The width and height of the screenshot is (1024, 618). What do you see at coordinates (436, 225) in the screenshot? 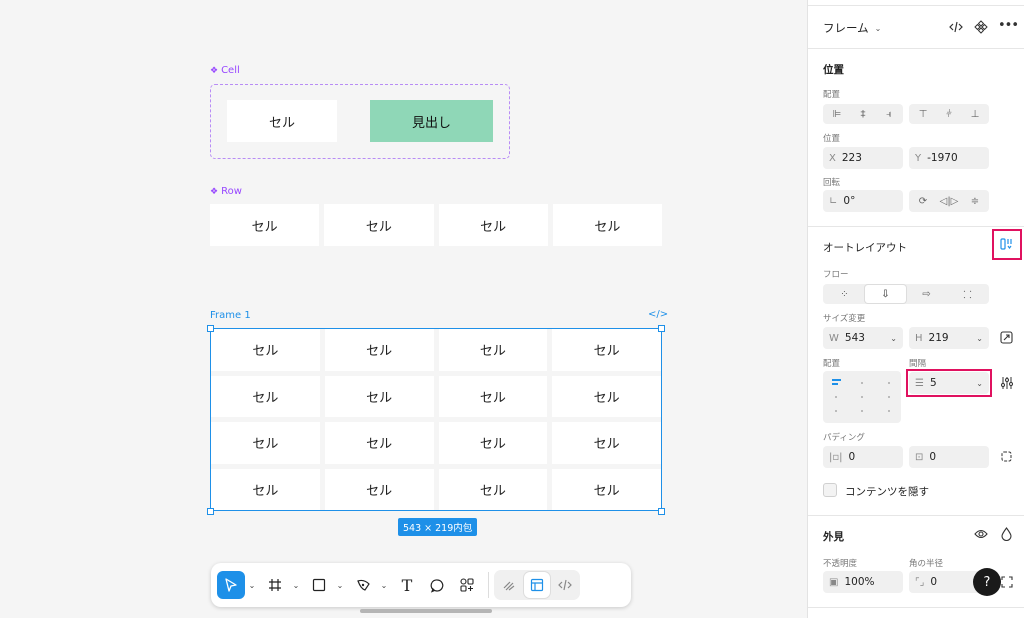
I see `row-component: セル セル セル セル` at bounding box center [436, 225].